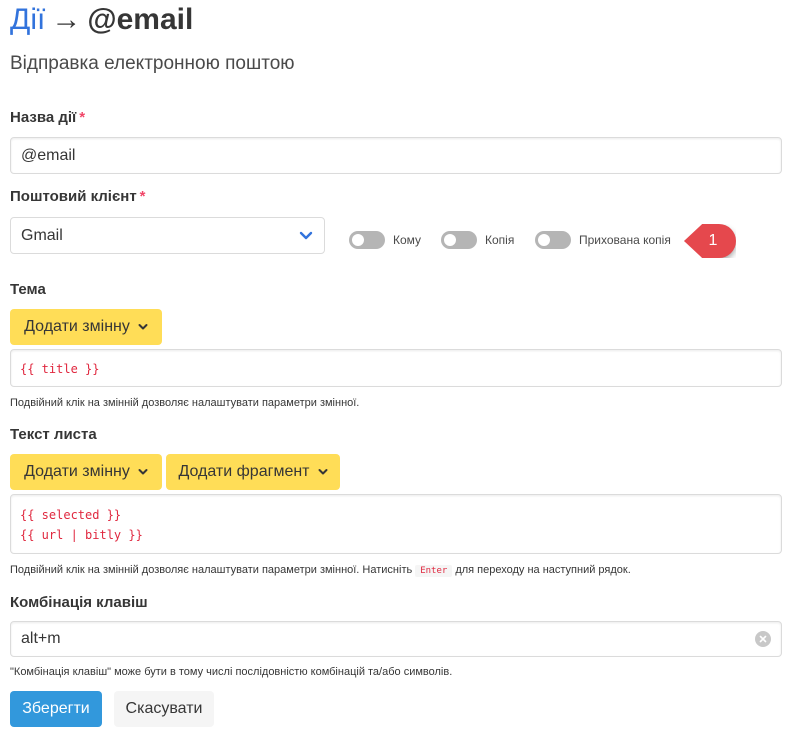  What do you see at coordinates (152, 63) in the screenshot?
I see `page-subtitle: Відправка електронною поштою` at bounding box center [152, 63].